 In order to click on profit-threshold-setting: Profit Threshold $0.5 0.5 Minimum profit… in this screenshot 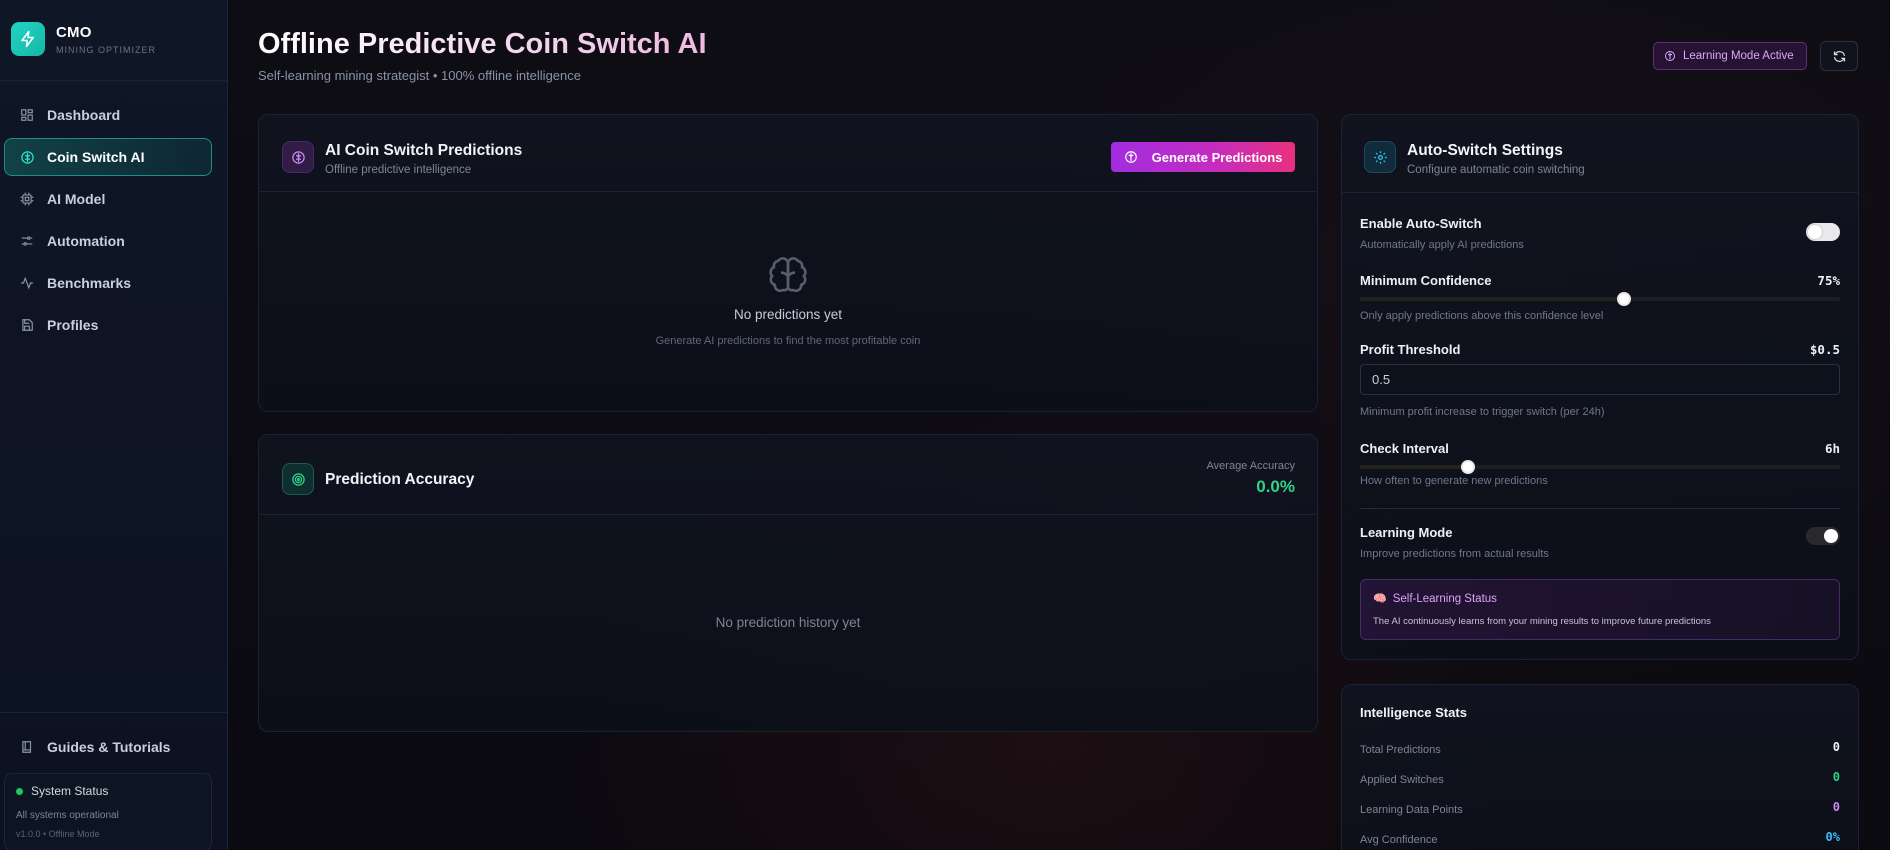, I will do `click(1600, 382)`.